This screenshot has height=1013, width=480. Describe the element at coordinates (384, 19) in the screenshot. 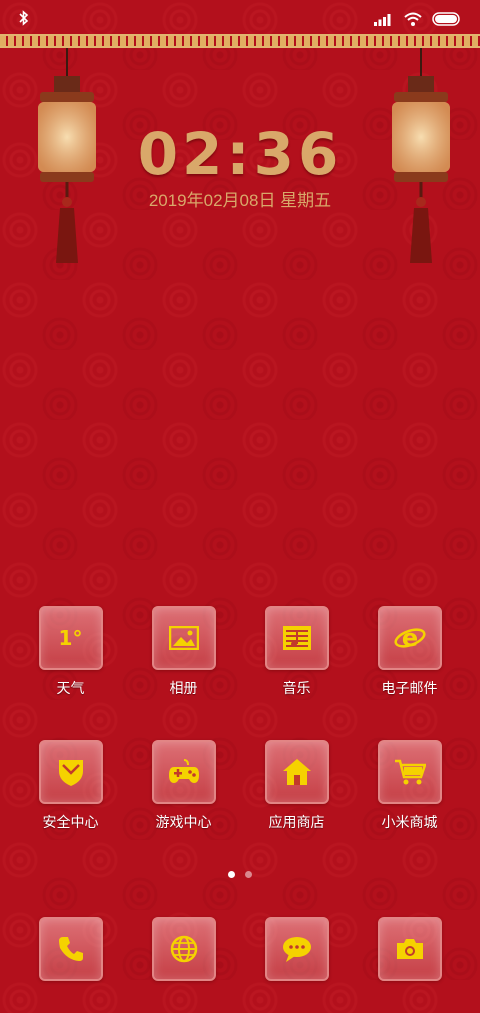

I see `signal-icon` at that location.